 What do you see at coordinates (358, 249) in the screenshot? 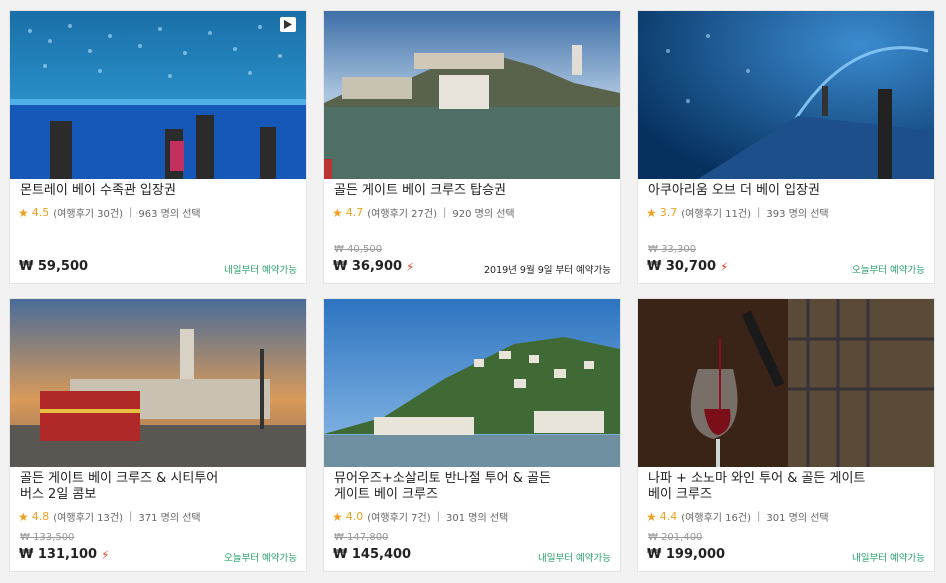
I see `original-price: ₩ 40,500` at bounding box center [358, 249].